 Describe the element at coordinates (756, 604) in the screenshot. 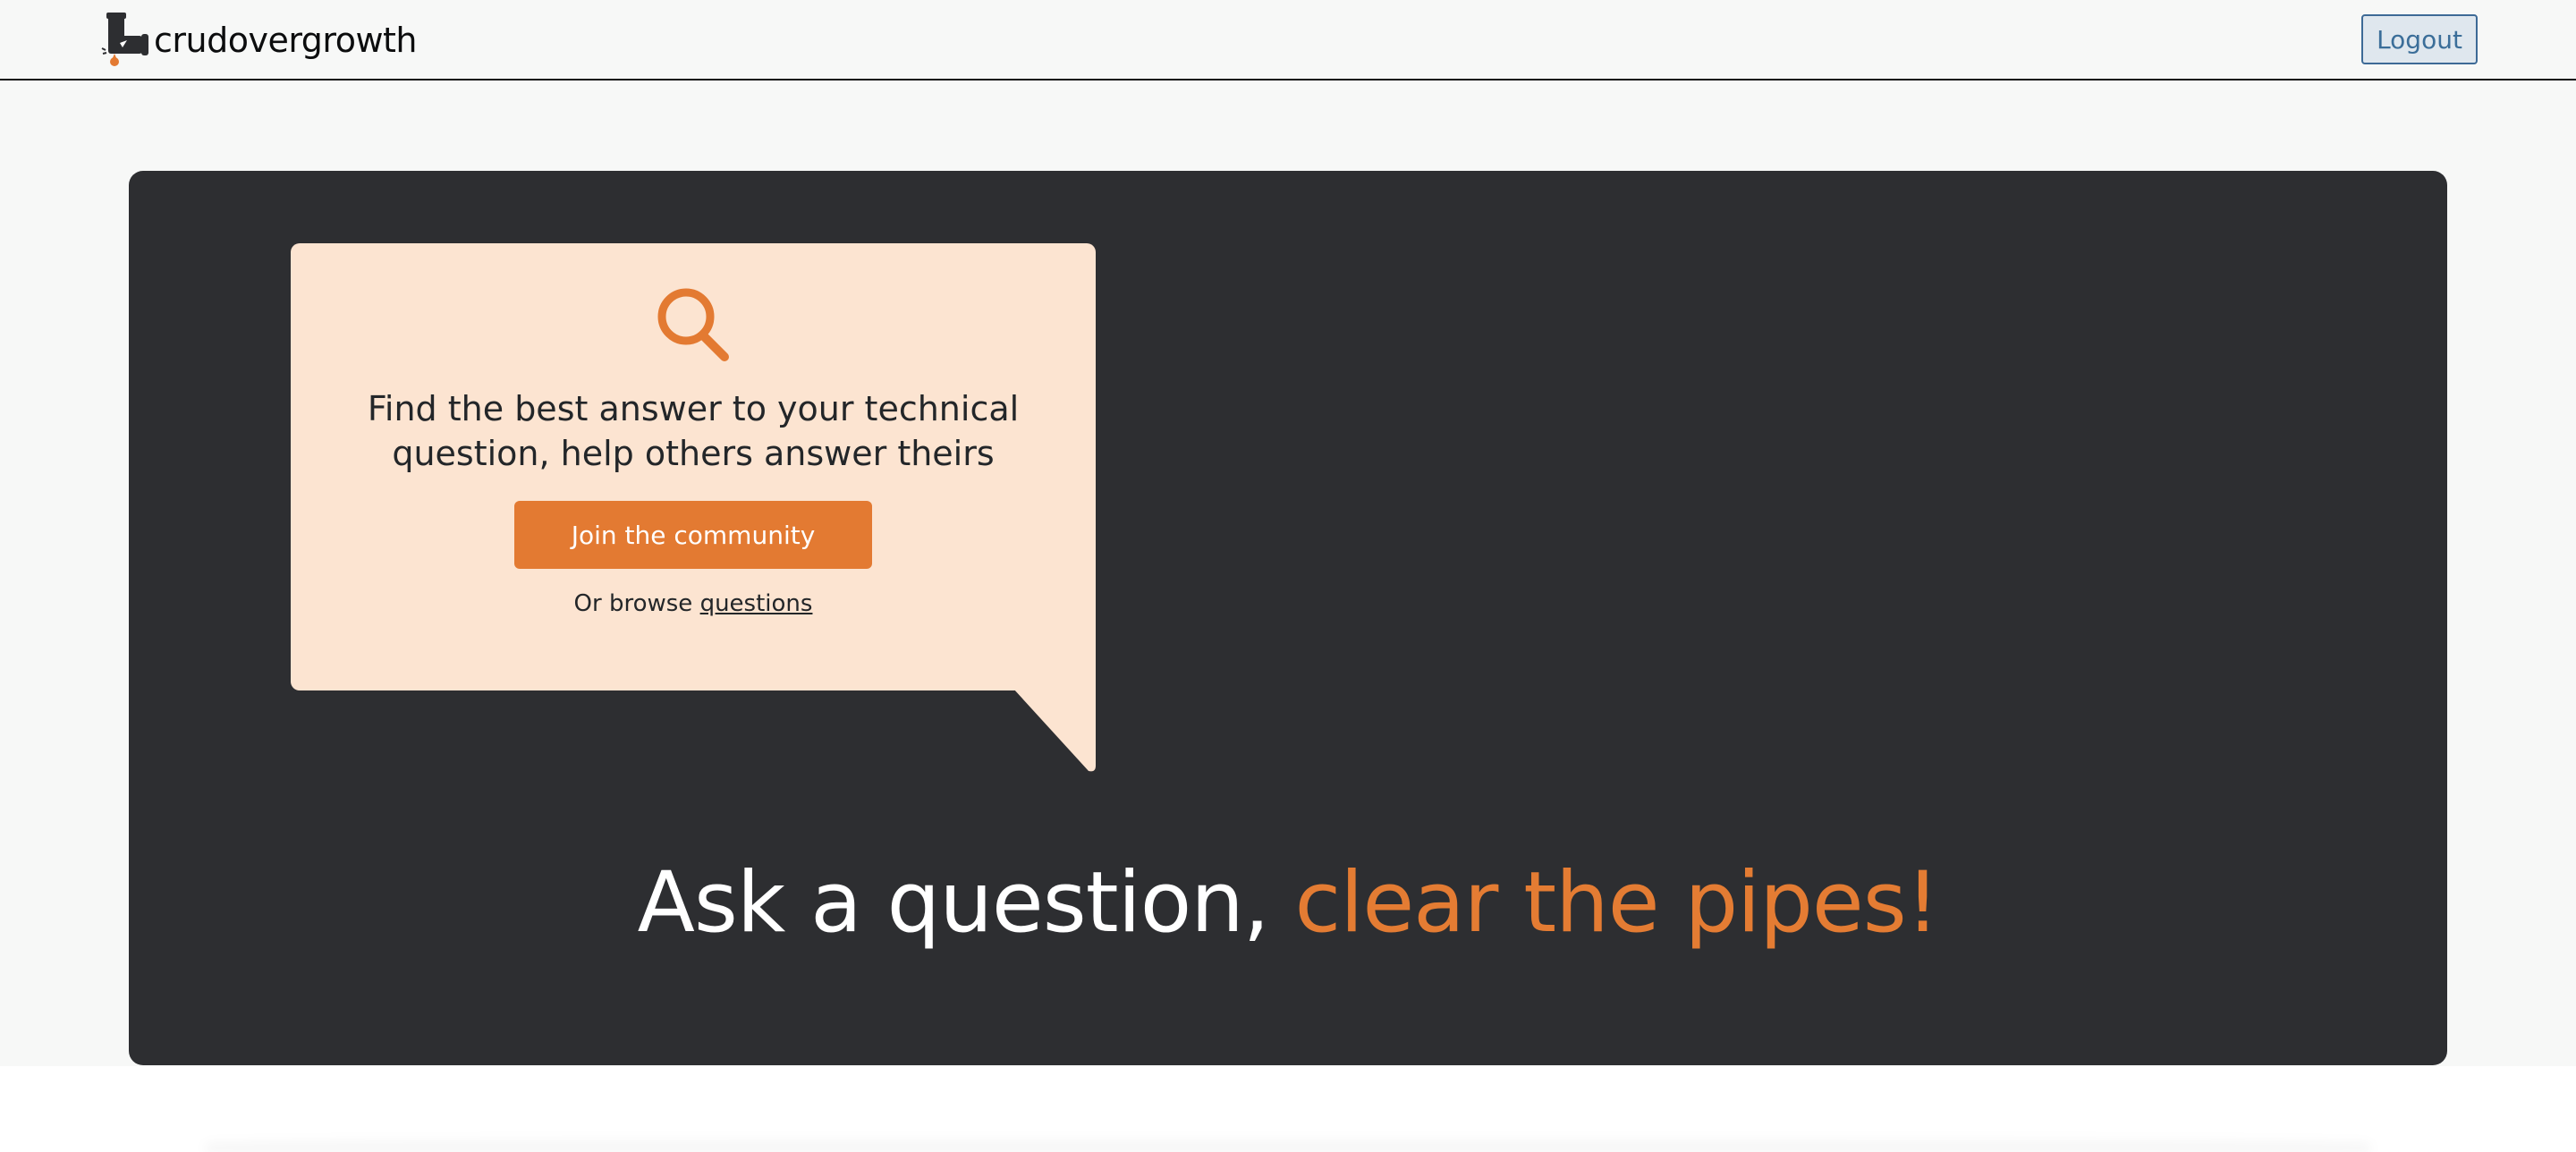

I see `browse-questions-link: questions` at that location.